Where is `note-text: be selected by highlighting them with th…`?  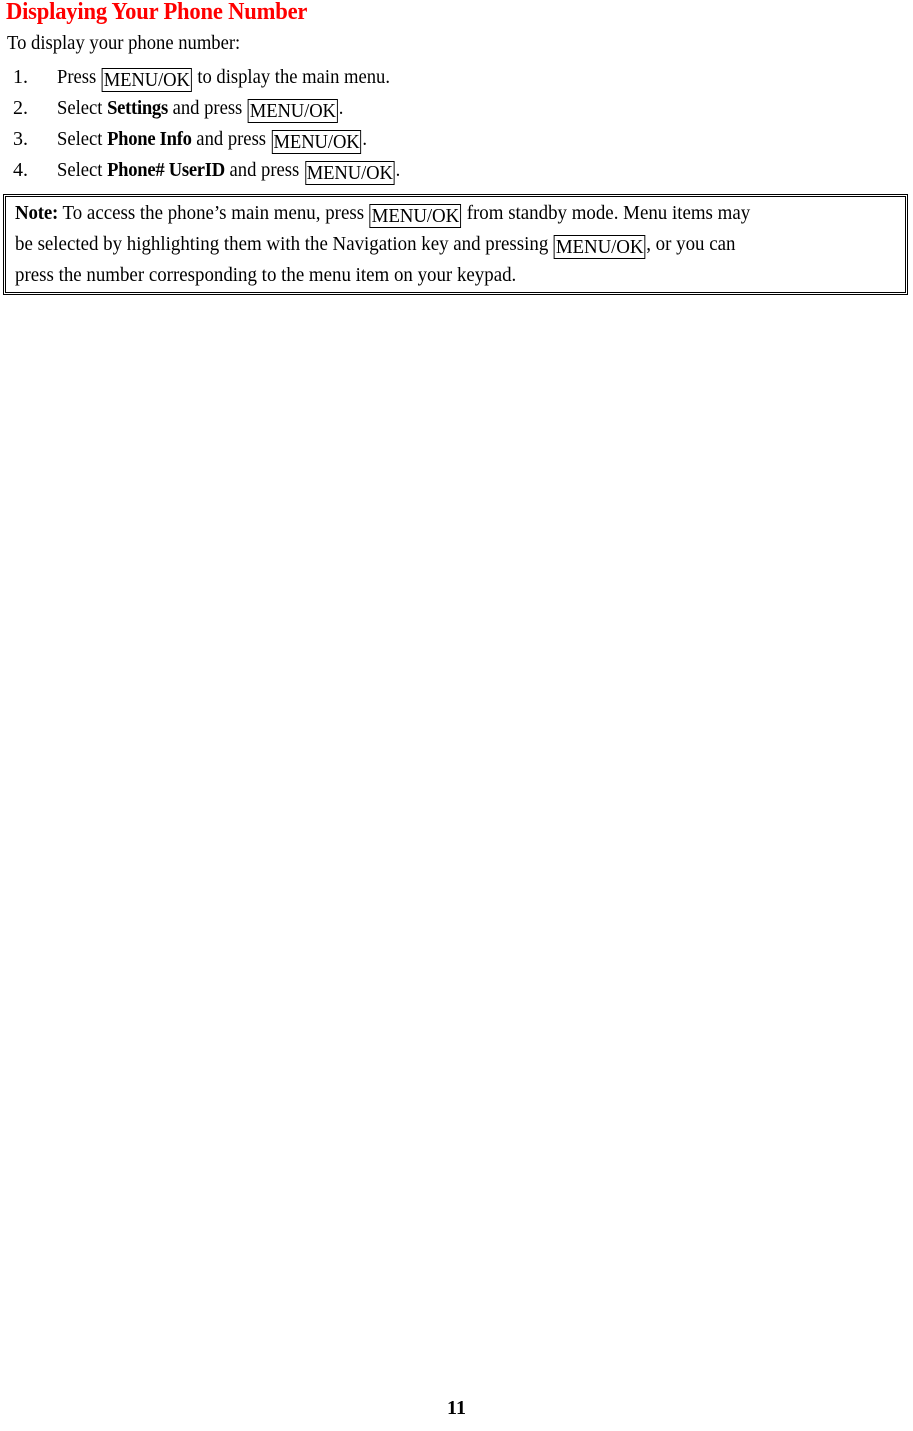 note-text: be selected by highlighting them with th… is located at coordinates (284, 244).